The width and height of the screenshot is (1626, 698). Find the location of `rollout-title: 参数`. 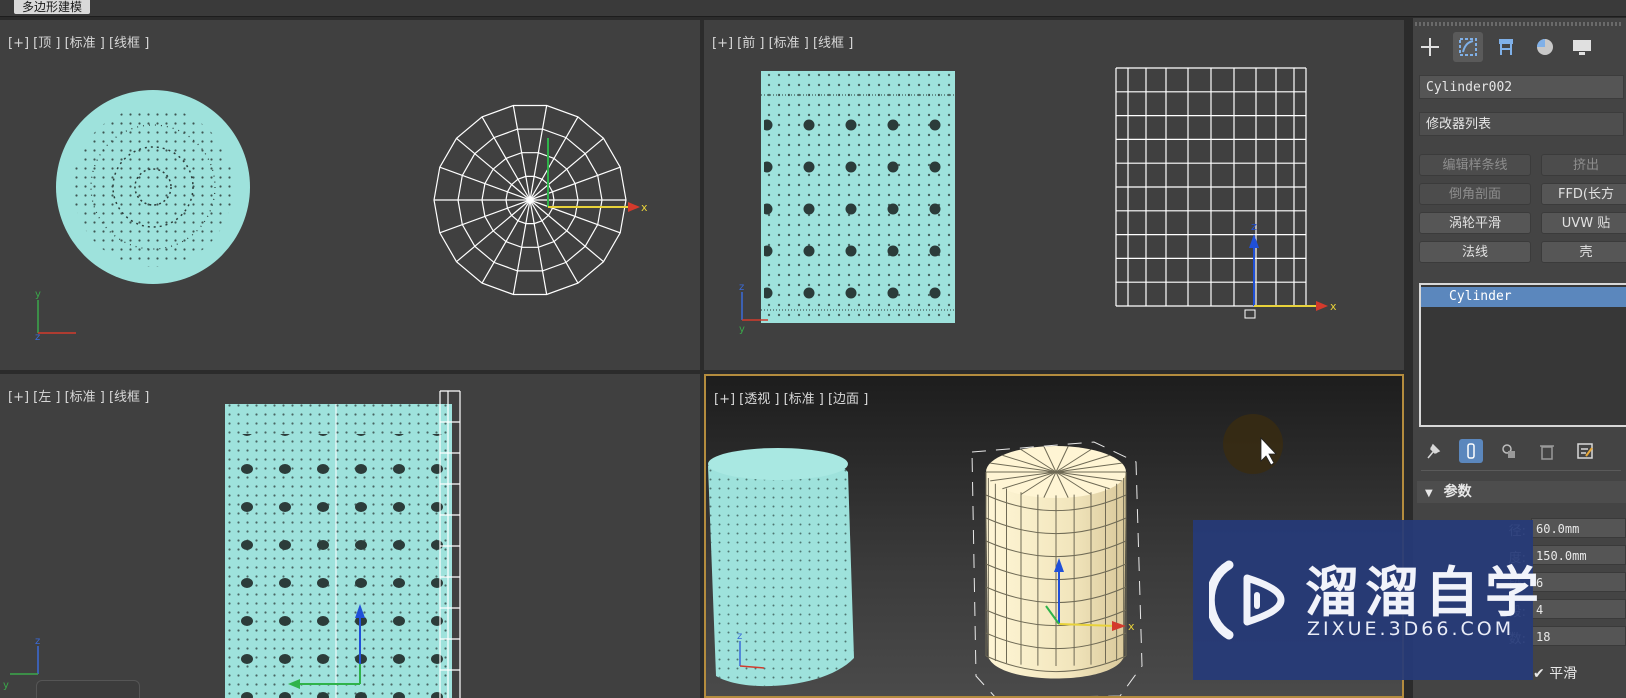

rollout-title: 参数 is located at coordinates (1457, 492).